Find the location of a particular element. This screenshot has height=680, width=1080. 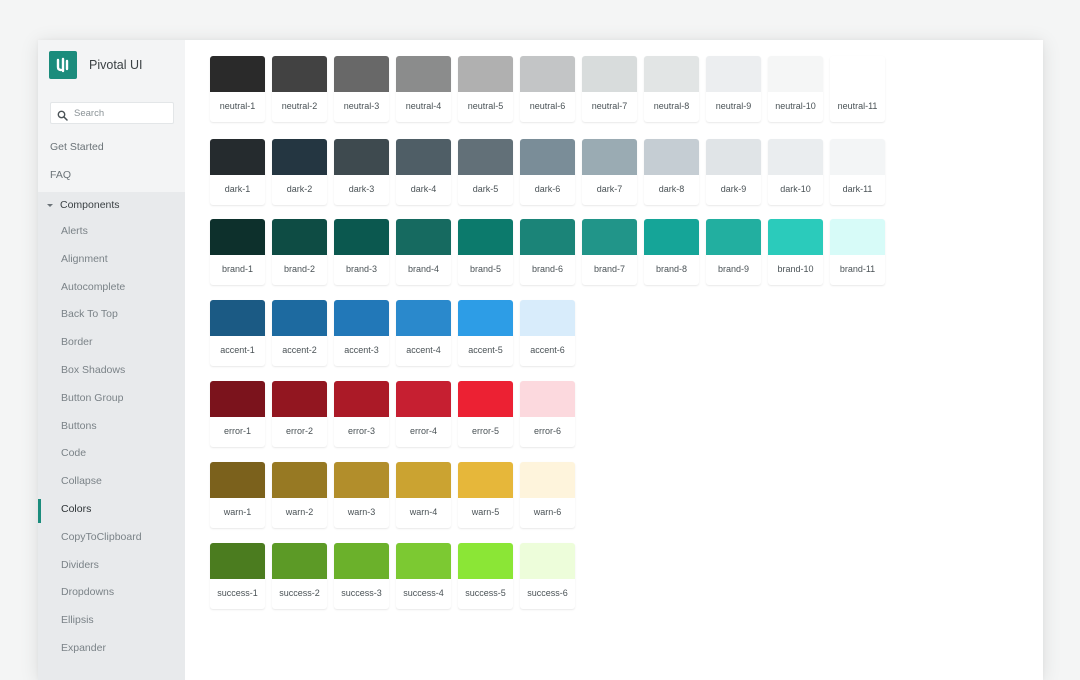

color-card-accent-3: accent-3 is located at coordinates (361, 333).